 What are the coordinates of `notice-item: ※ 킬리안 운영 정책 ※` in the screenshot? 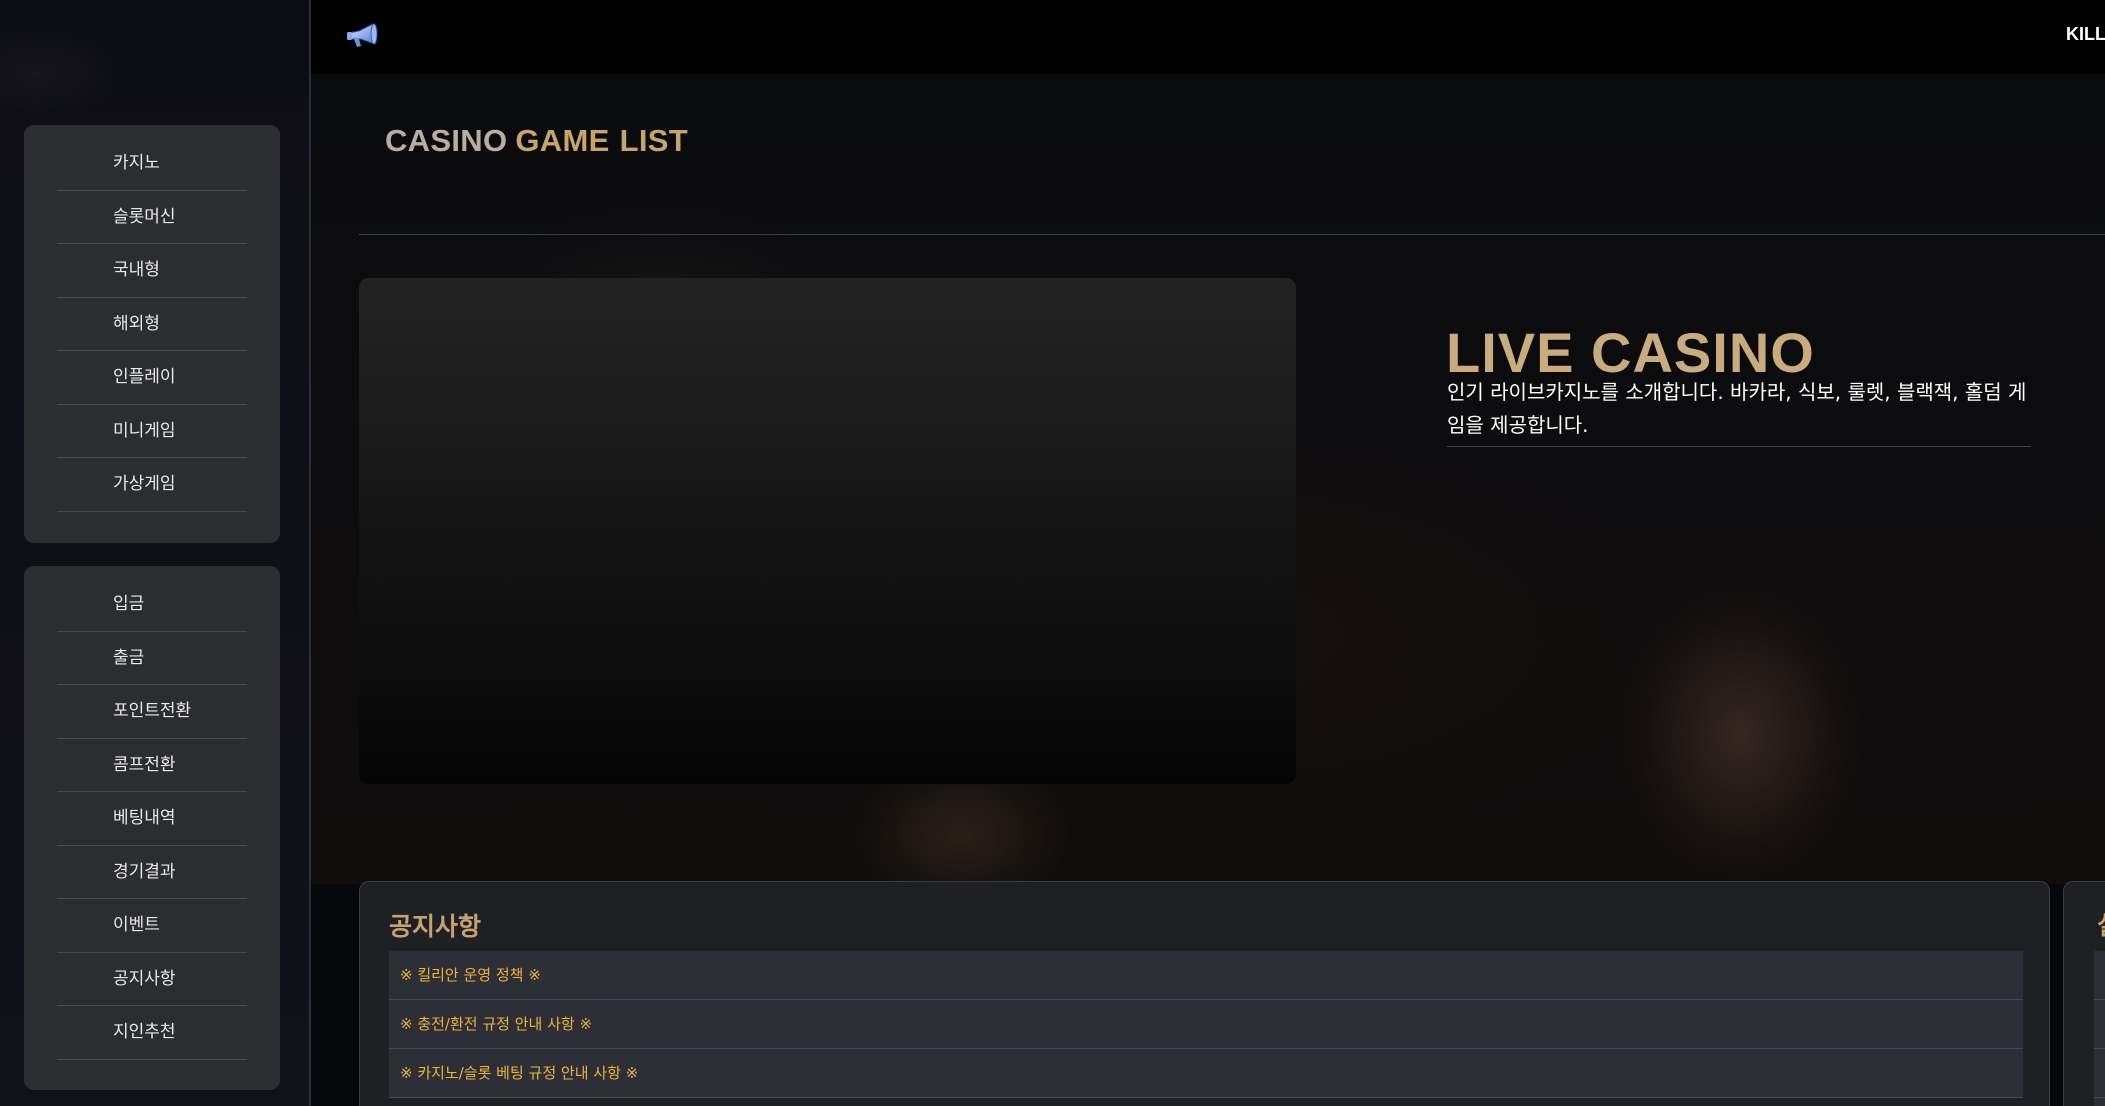 It's located at (1206, 975).